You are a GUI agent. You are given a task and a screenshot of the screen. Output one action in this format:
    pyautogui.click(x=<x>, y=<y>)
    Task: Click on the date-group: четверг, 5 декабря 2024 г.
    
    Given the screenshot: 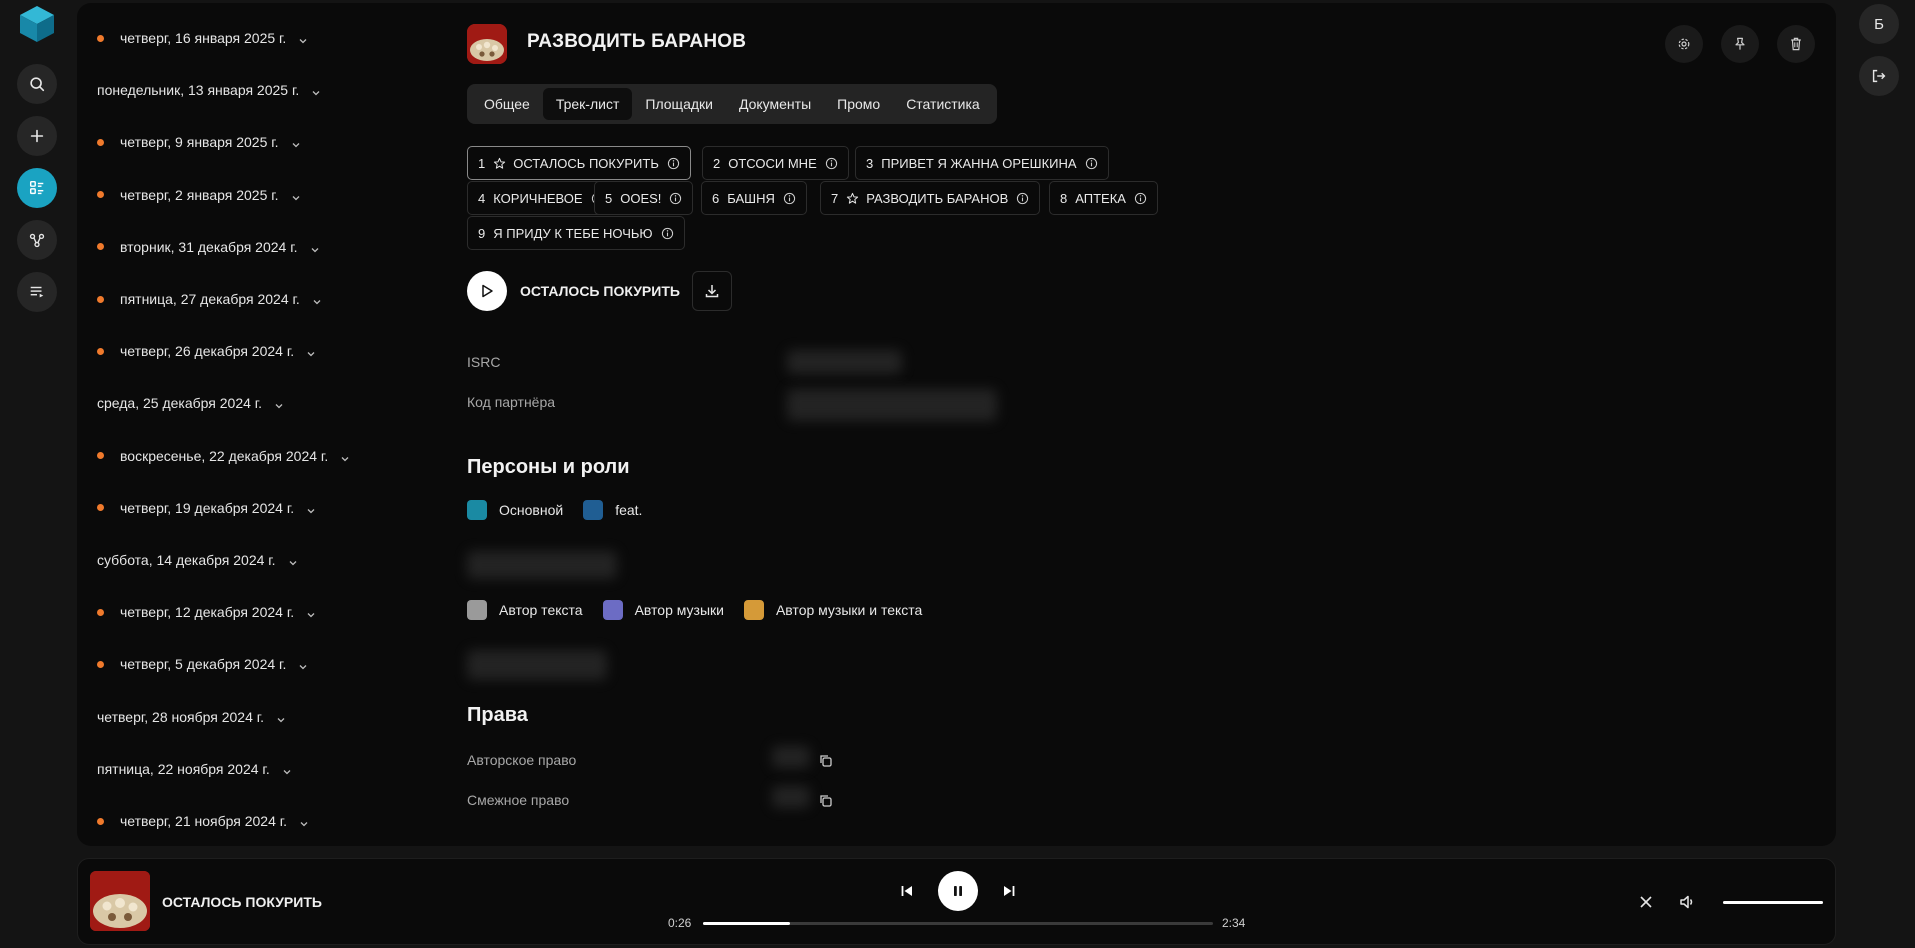 What is the action you would take?
    pyautogui.click(x=202, y=664)
    